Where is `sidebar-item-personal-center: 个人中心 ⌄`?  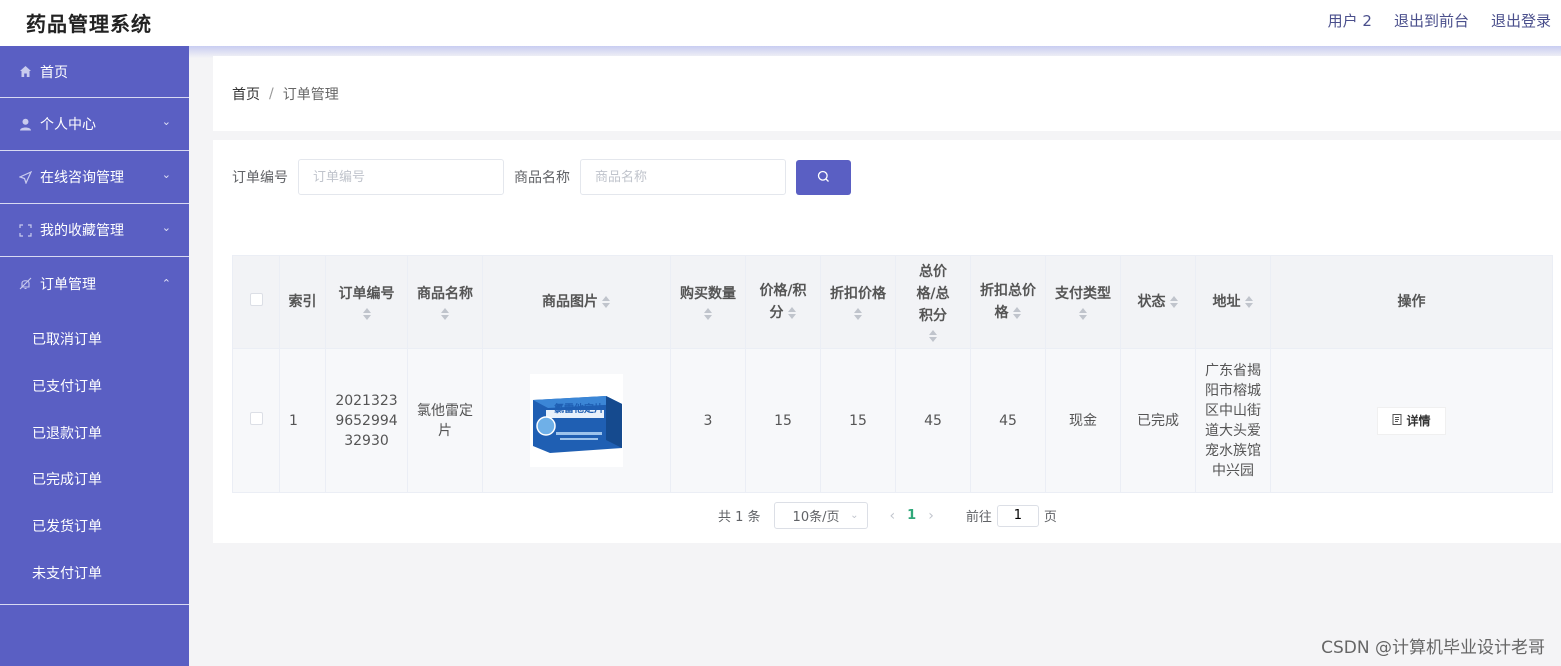 sidebar-item-personal-center: 个人中心 ⌄ is located at coordinates (94, 124).